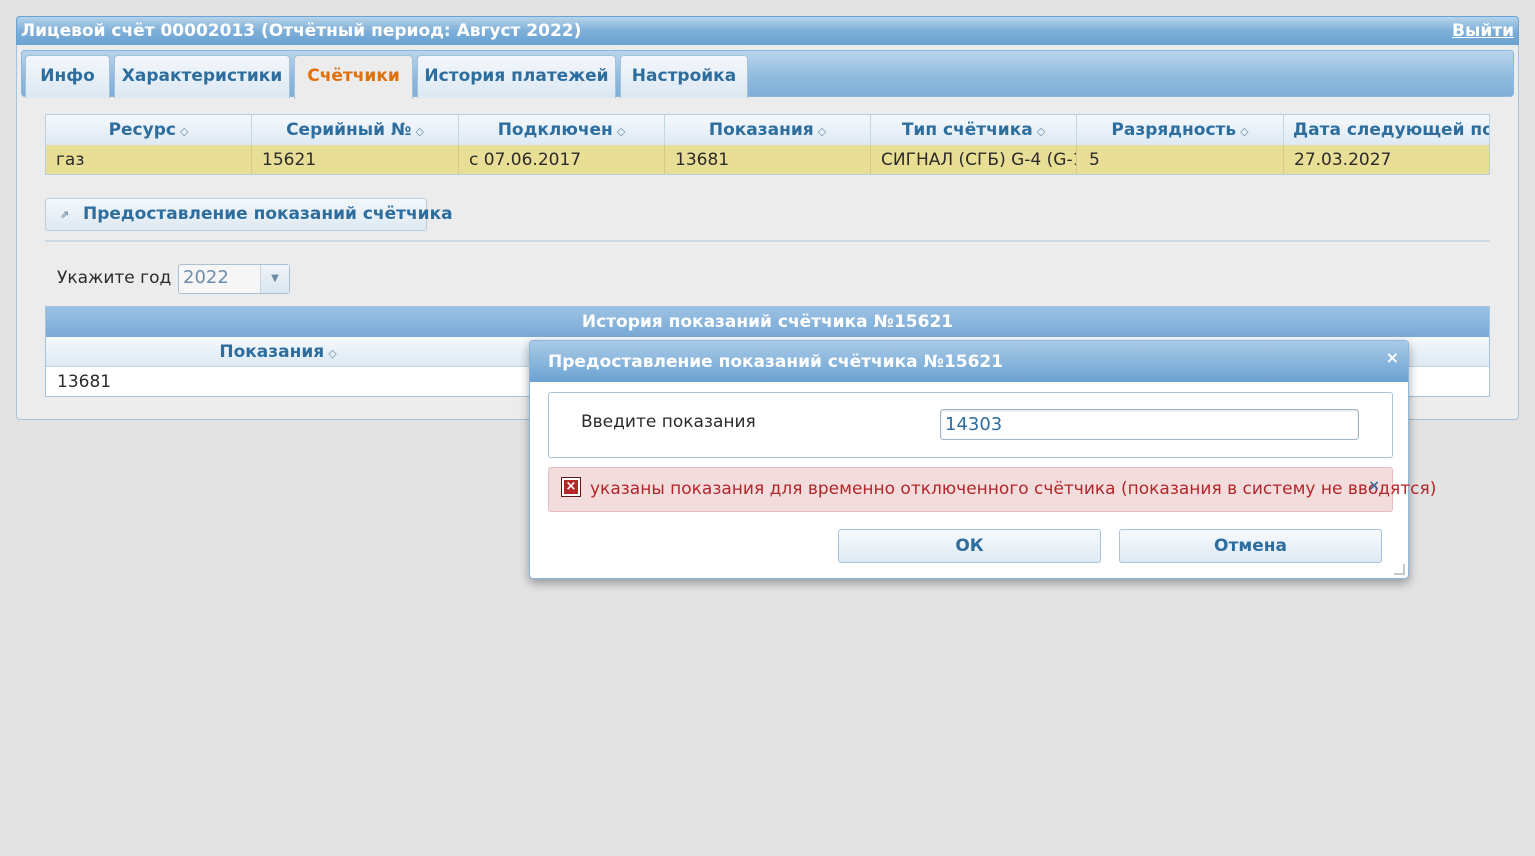  What do you see at coordinates (1180, 130) in the screenshot?
I see `column-header-digits: Разрядность ◇` at bounding box center [1180, 130].